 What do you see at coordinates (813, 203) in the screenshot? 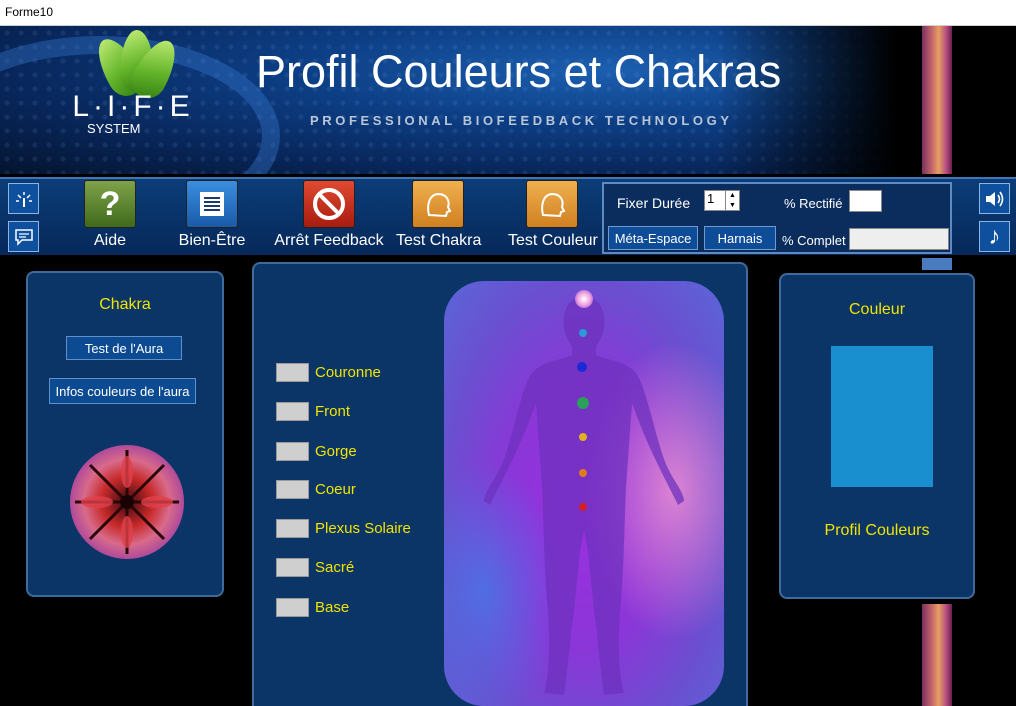
I see `rectifie-label: % Rectifié` at bounding box center [813, 203].